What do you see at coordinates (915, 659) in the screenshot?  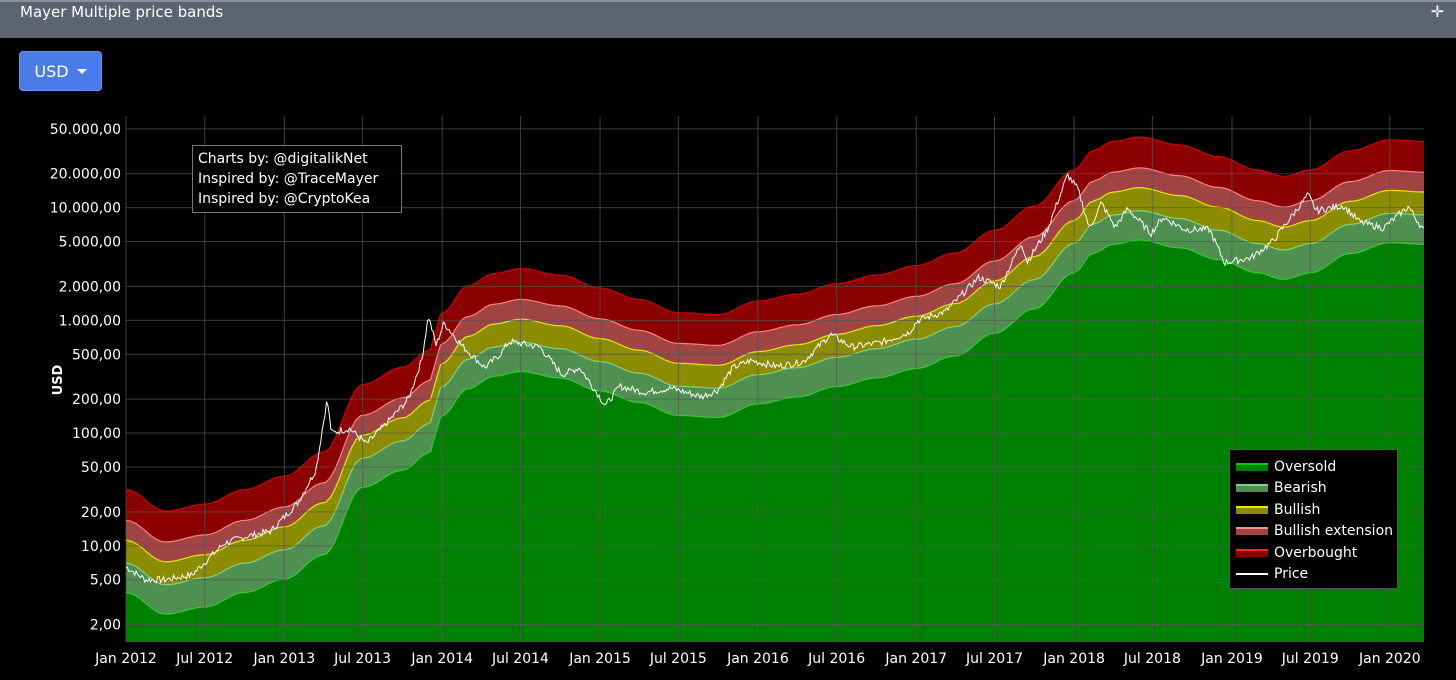 I see `x-tick-label: Jan 2017` at bounding box center [915, 659].